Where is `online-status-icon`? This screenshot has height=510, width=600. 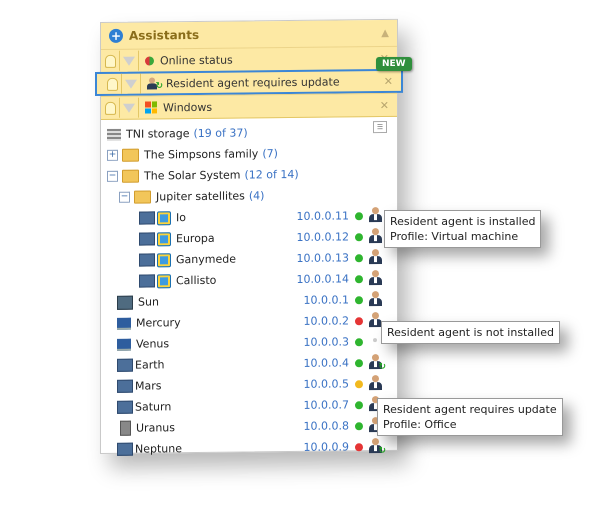 online-status-icon is located at coordinates (149, 60).